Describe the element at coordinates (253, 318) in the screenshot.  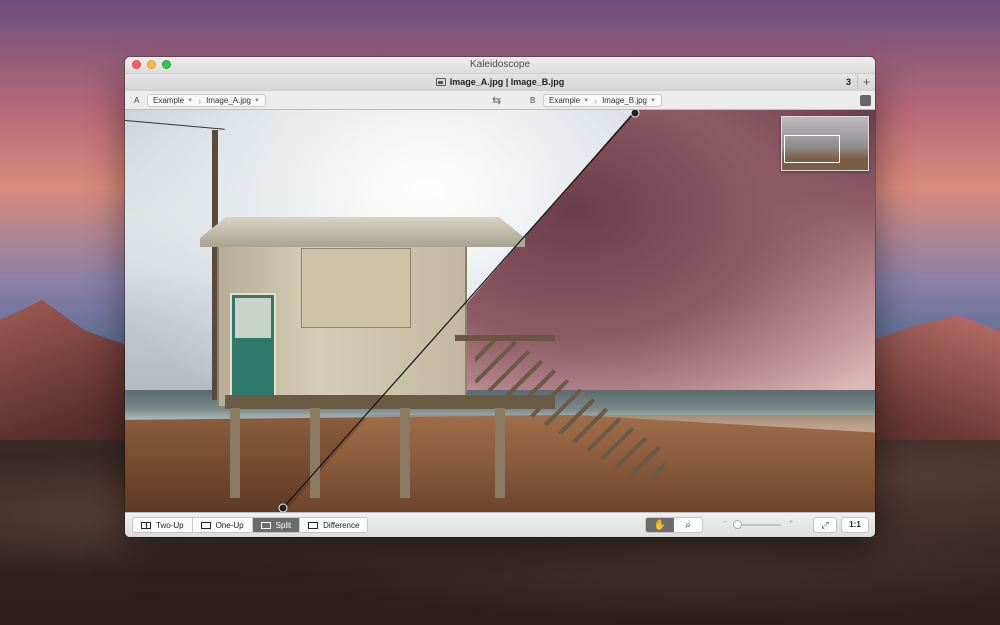
I see `hut-sign-map` at that location.